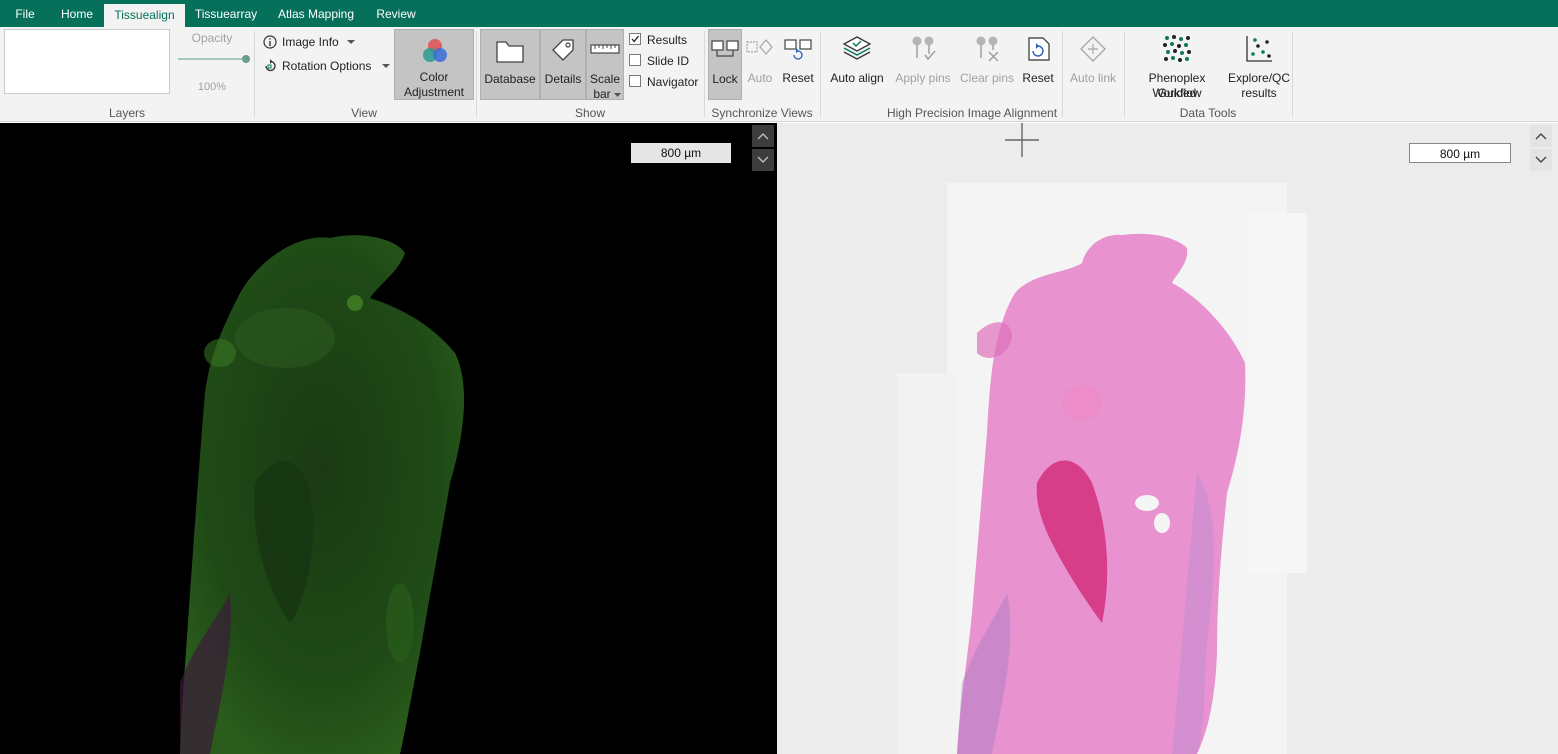 The width and height of the screenshot is (1558, 754). What do you see at coordinates (1259, 78) in the screenshot?
I see `explore-qc-label-1: Explore/QC` at bounding box center [1259, 78].